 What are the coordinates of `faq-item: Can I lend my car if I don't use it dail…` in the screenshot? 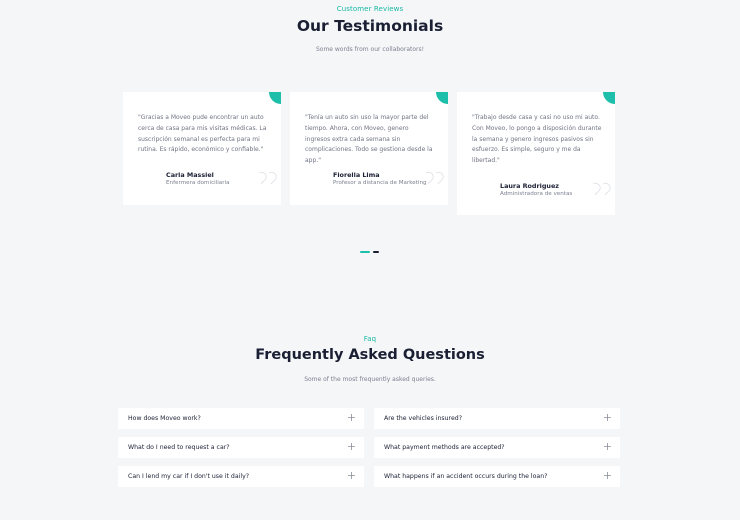 It's located at (241, 476).